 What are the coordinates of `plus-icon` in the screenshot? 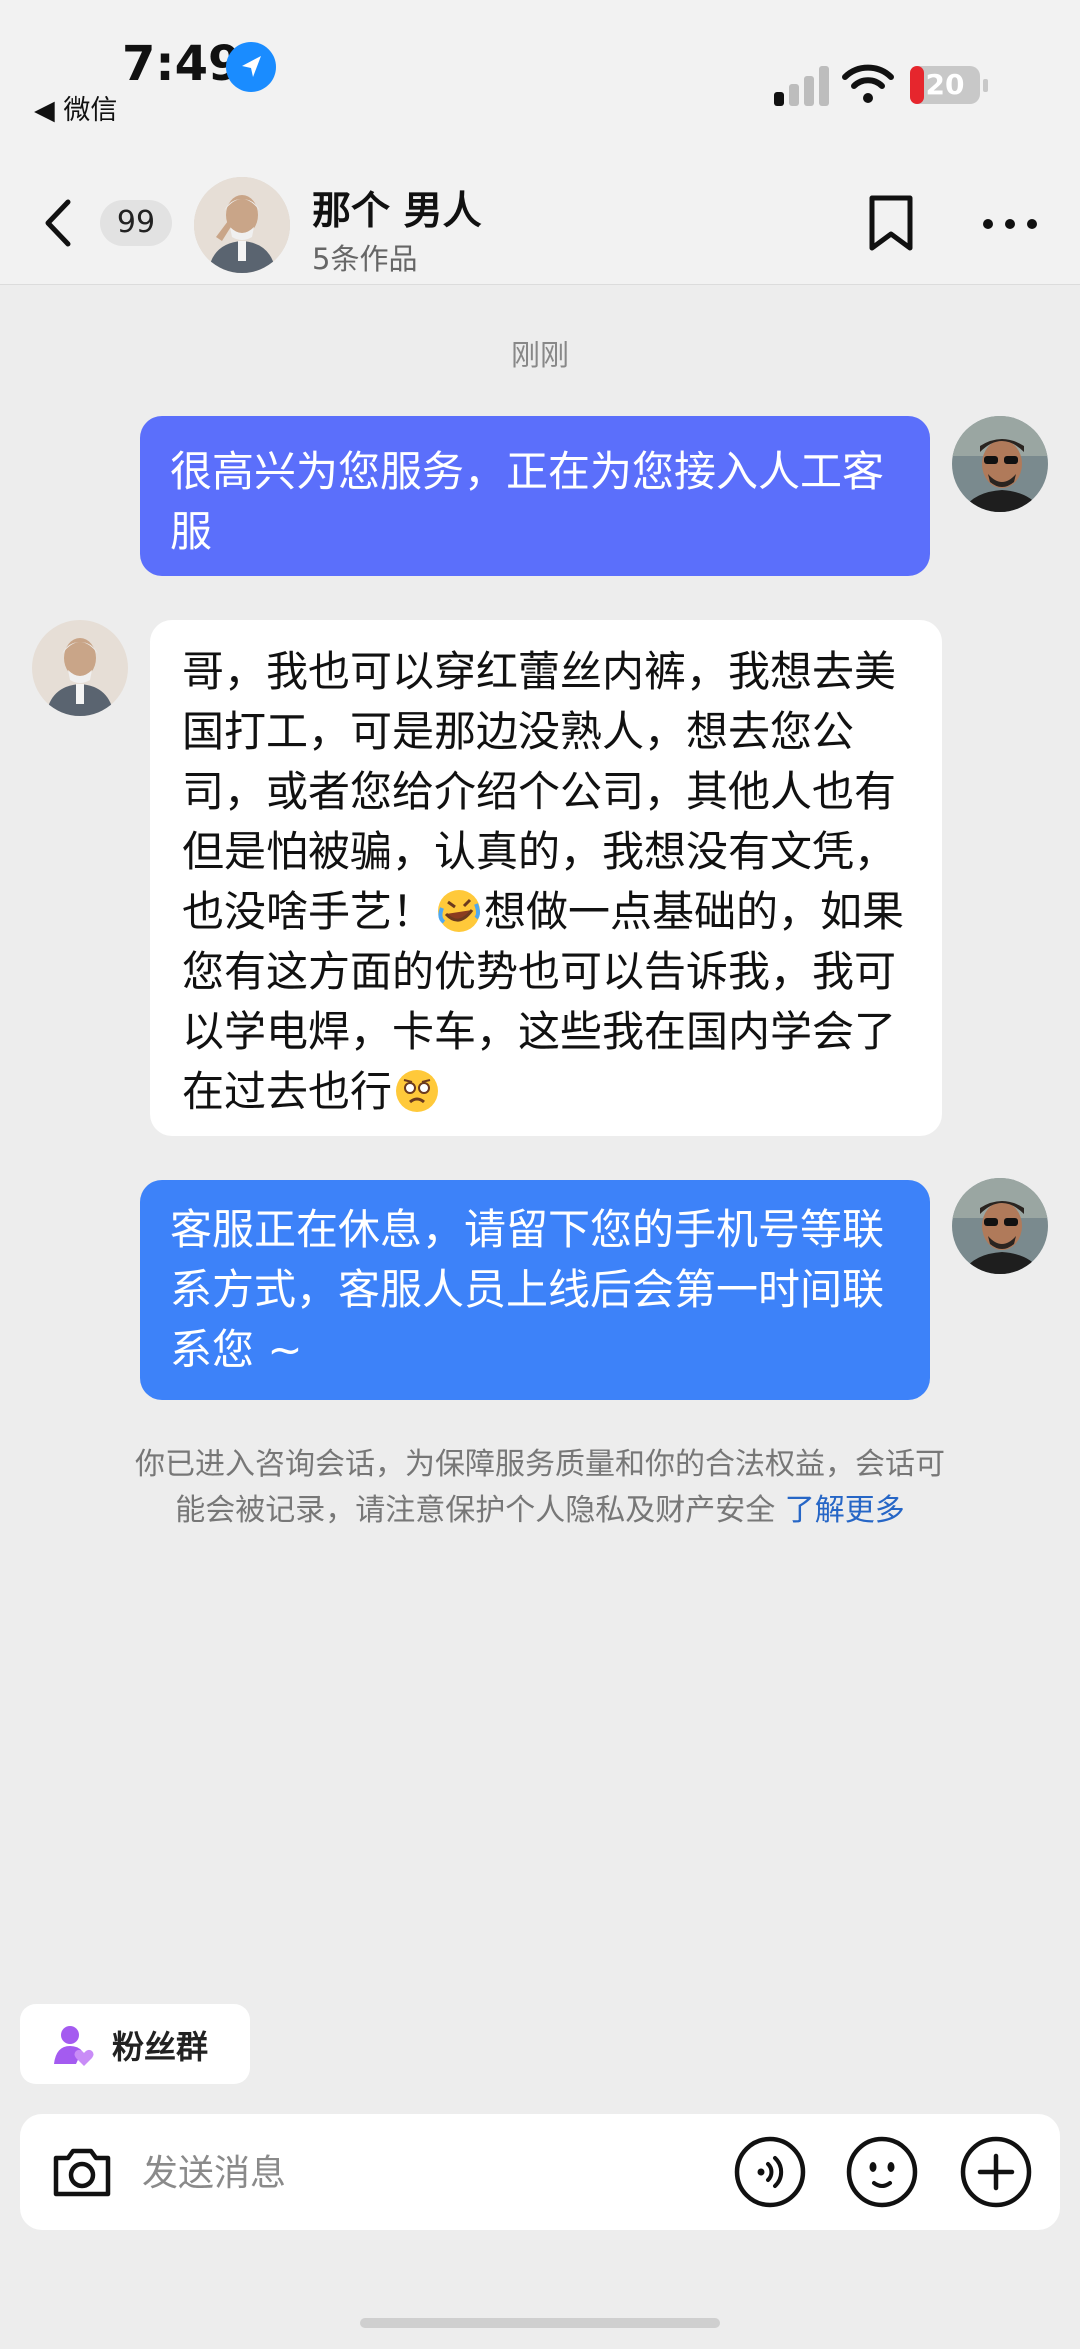 It's located at (996, 2172).